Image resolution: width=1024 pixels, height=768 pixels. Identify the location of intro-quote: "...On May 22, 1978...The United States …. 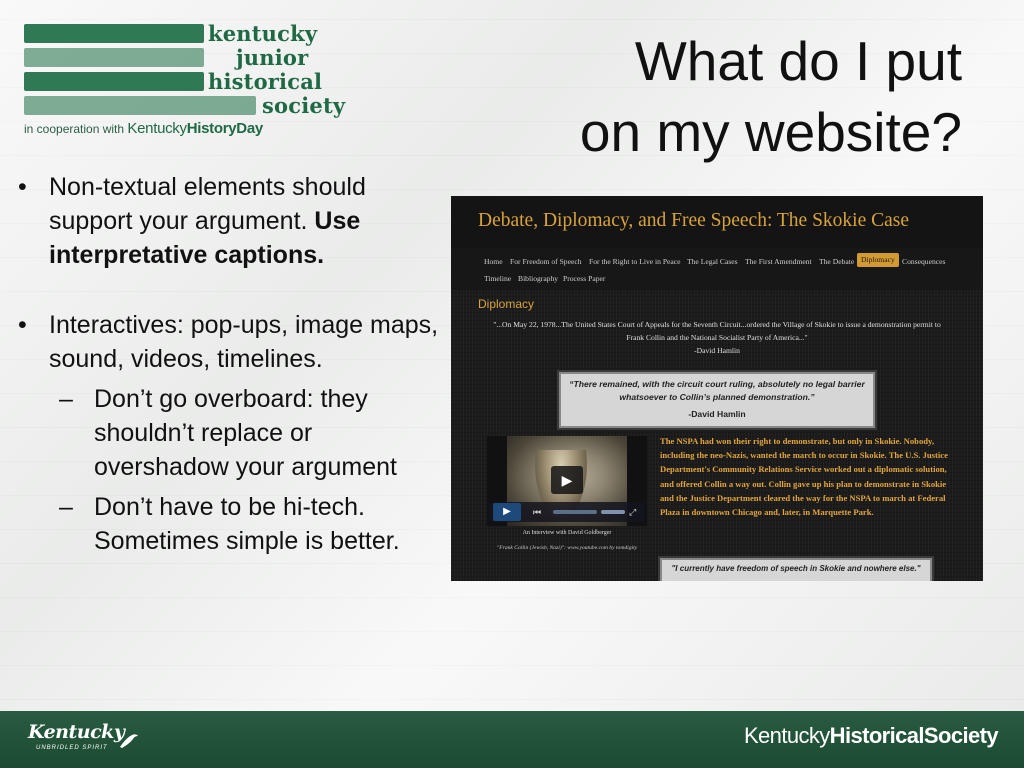
(717, 337).